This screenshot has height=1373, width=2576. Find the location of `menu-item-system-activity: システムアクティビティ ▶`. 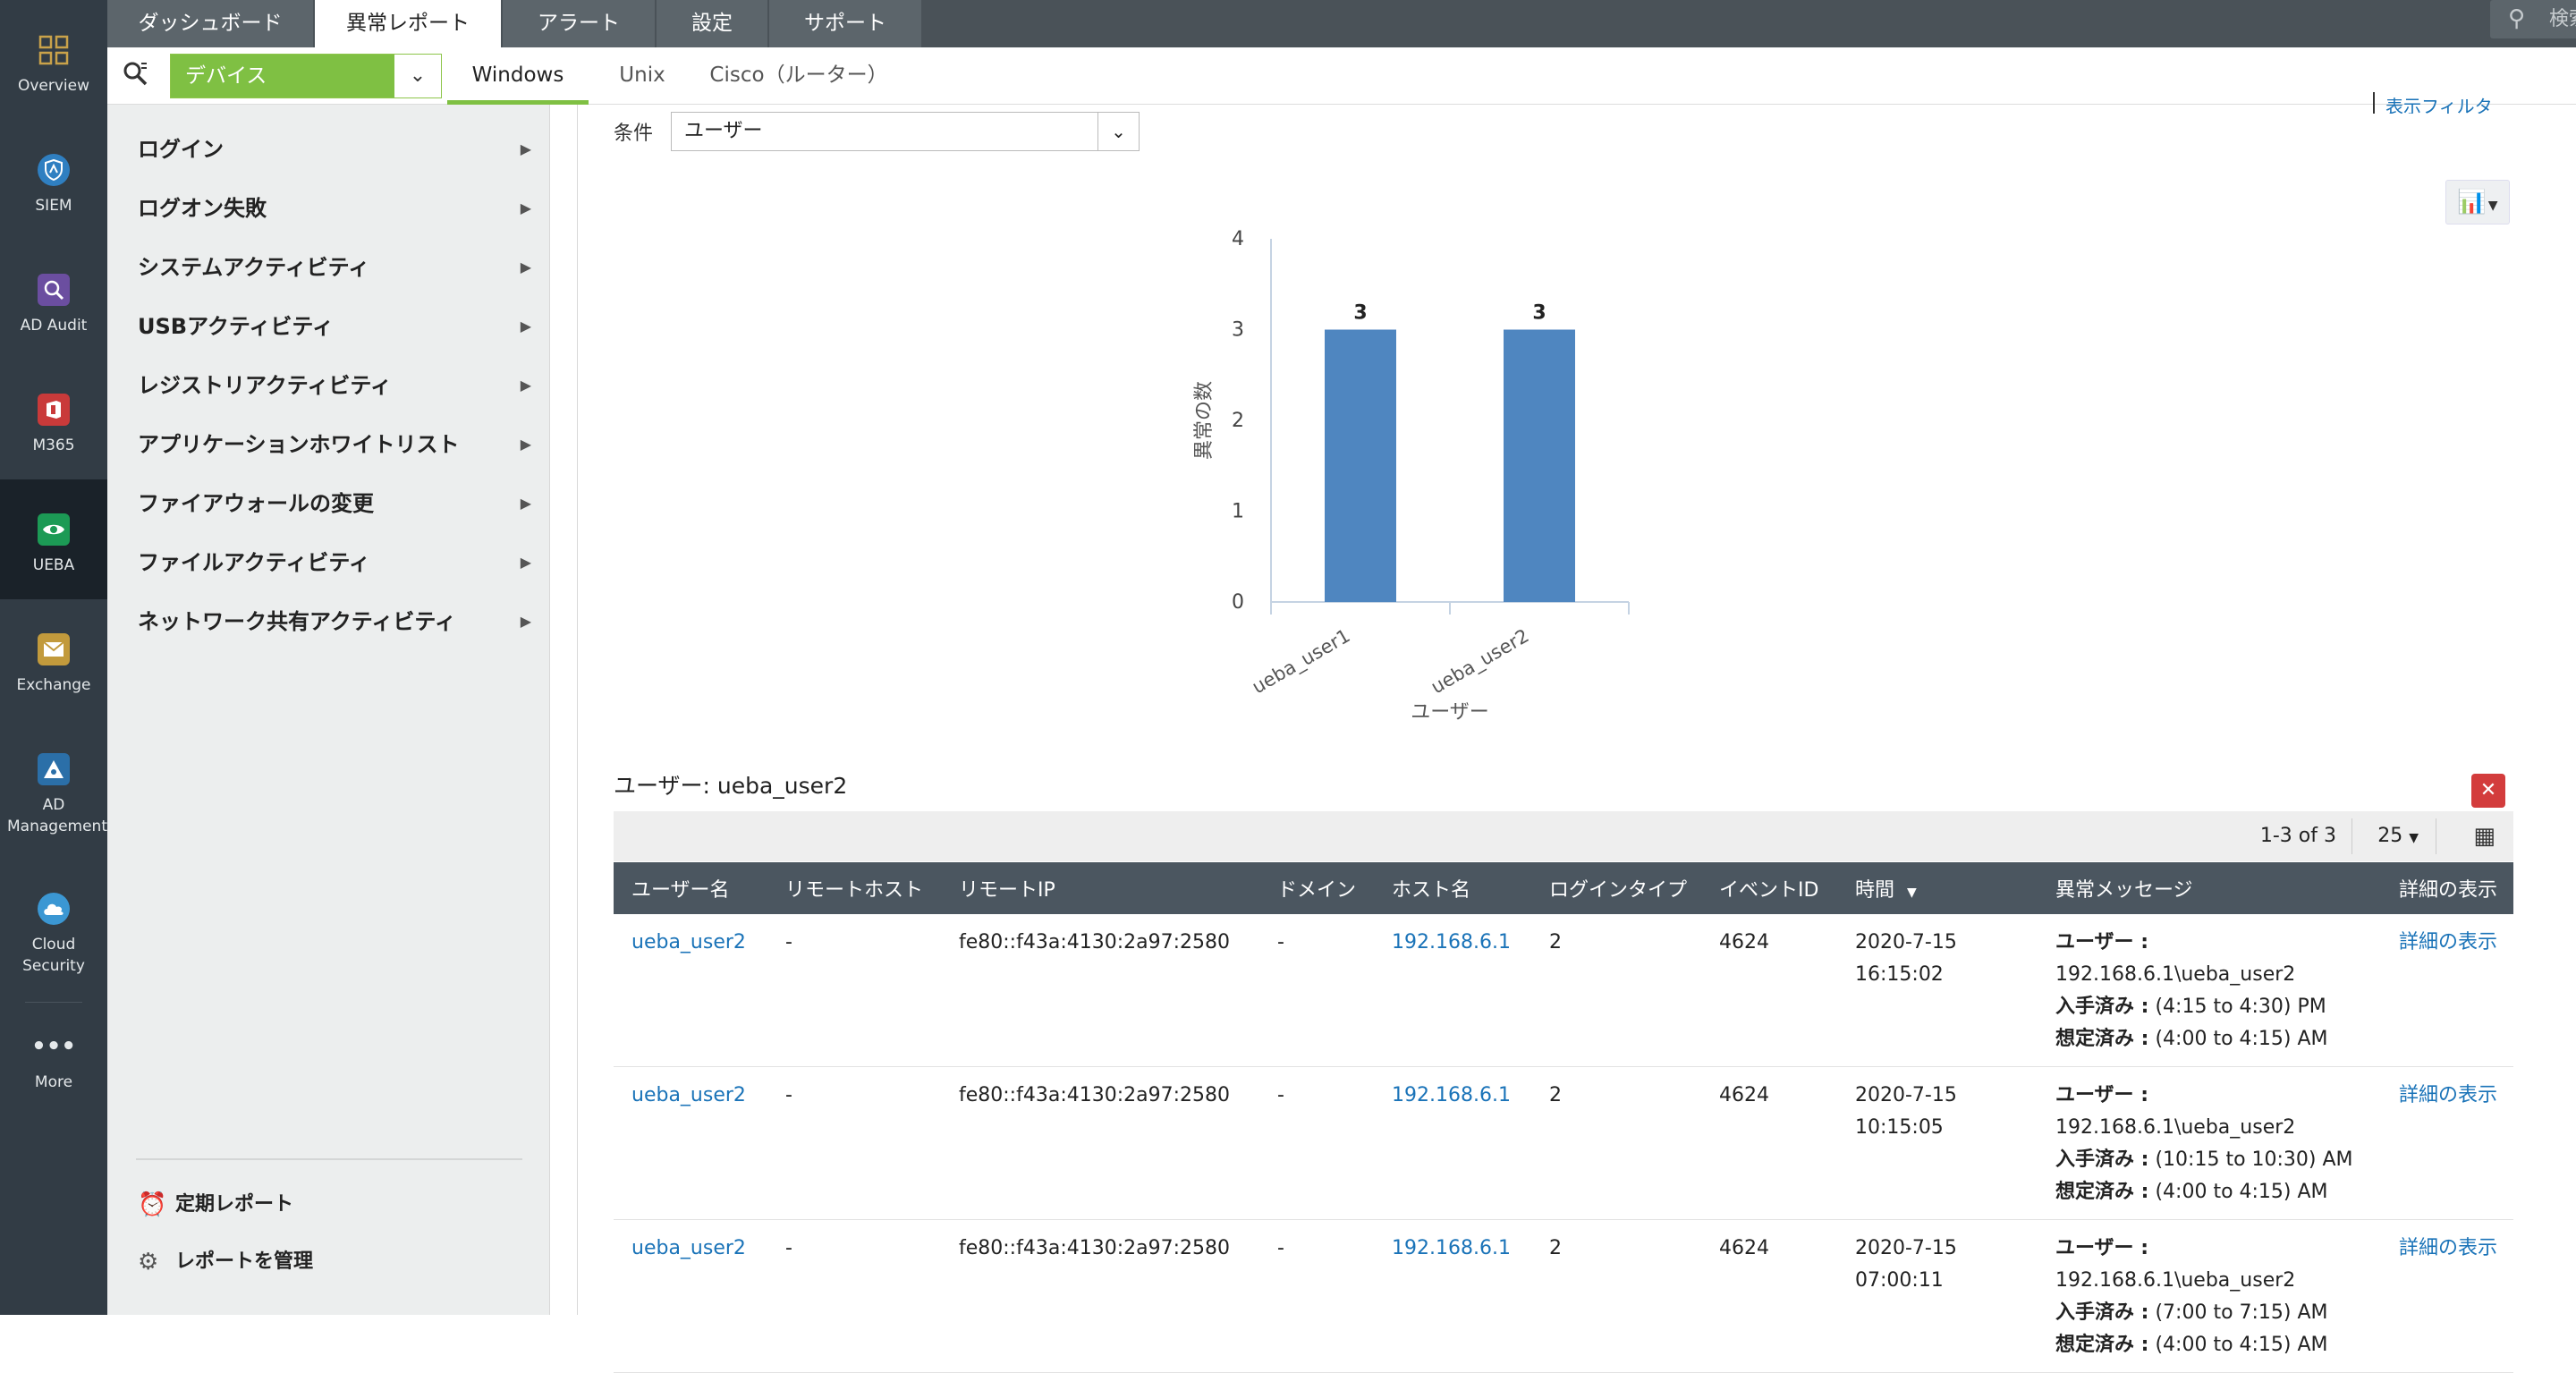

menu-item-system-activity: システムアクティビティ ▶ is located at coordinates (334, 267).